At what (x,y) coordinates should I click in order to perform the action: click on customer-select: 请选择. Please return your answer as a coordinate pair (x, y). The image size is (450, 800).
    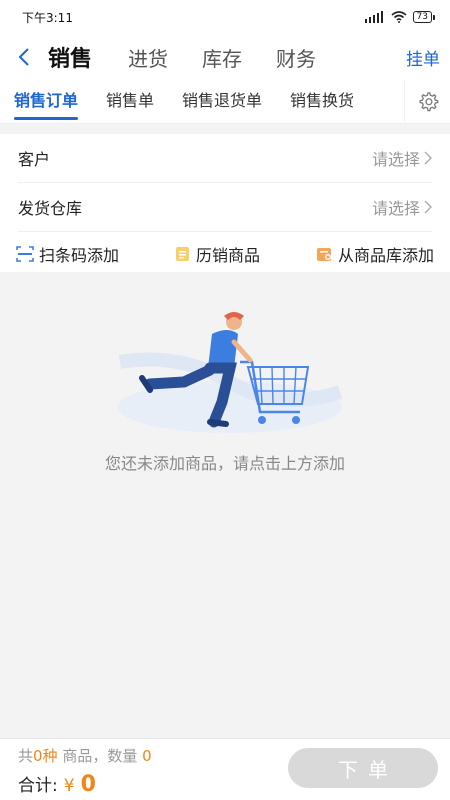
    Looking at the image, I should click on (402, 158).